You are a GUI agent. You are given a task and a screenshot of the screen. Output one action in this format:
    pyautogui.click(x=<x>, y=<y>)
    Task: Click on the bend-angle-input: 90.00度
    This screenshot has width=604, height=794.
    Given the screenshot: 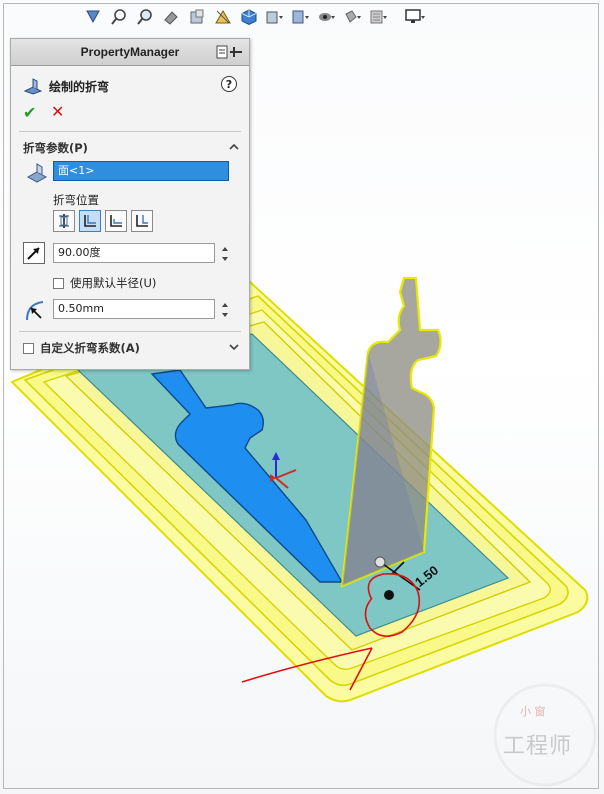 What is the action you would take?
    pyautogui.click(x=134, y=253)
    